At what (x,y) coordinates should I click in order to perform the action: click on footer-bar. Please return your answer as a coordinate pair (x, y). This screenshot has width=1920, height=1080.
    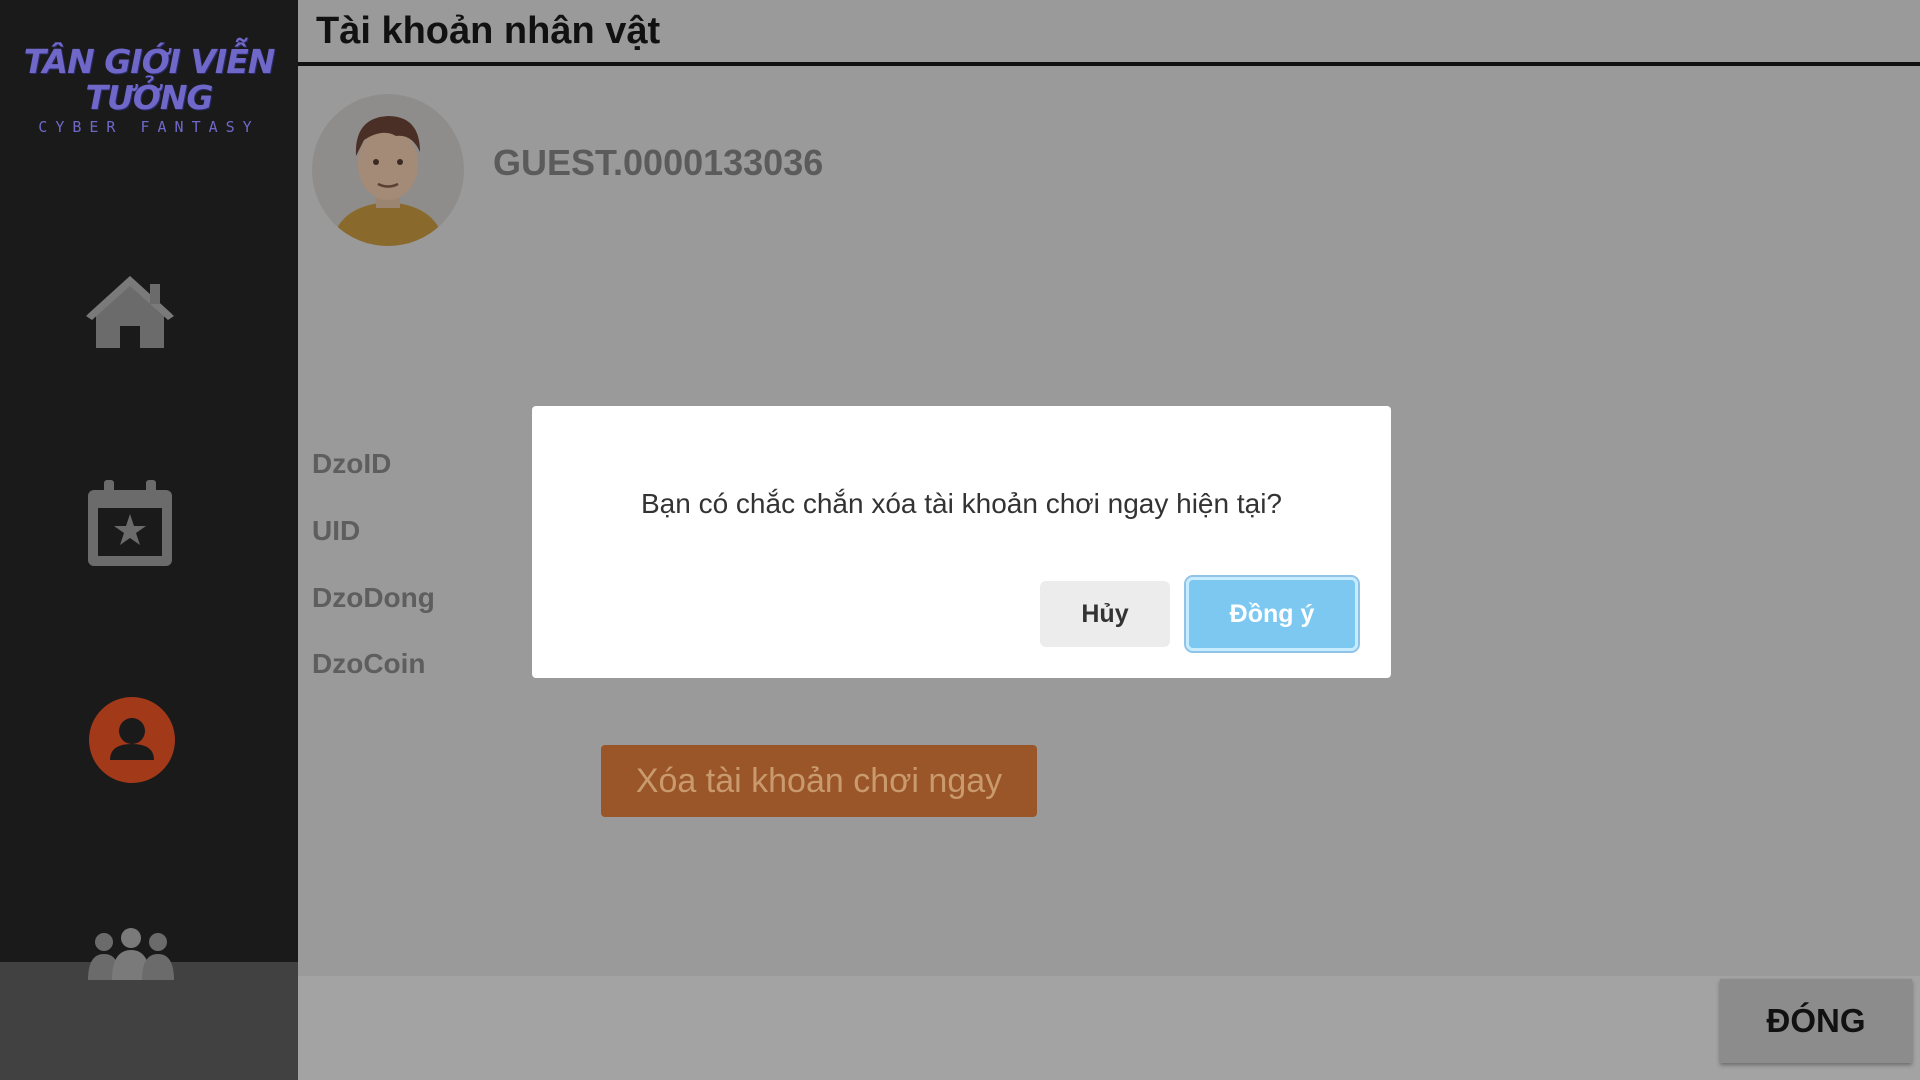
    Looking at the image, I should click on (1109, 1028).